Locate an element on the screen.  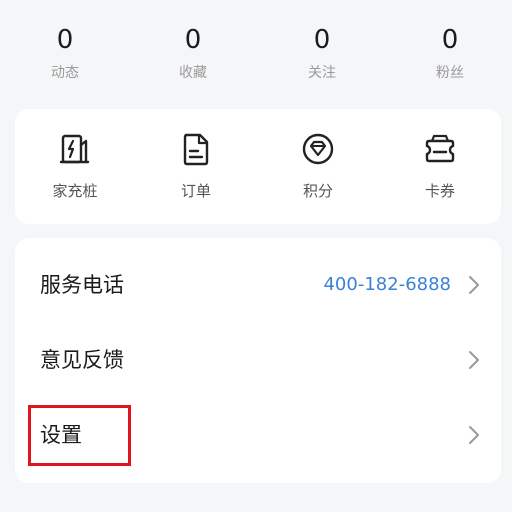
coupon-ticket-icon is located at coordinates (440, 148).